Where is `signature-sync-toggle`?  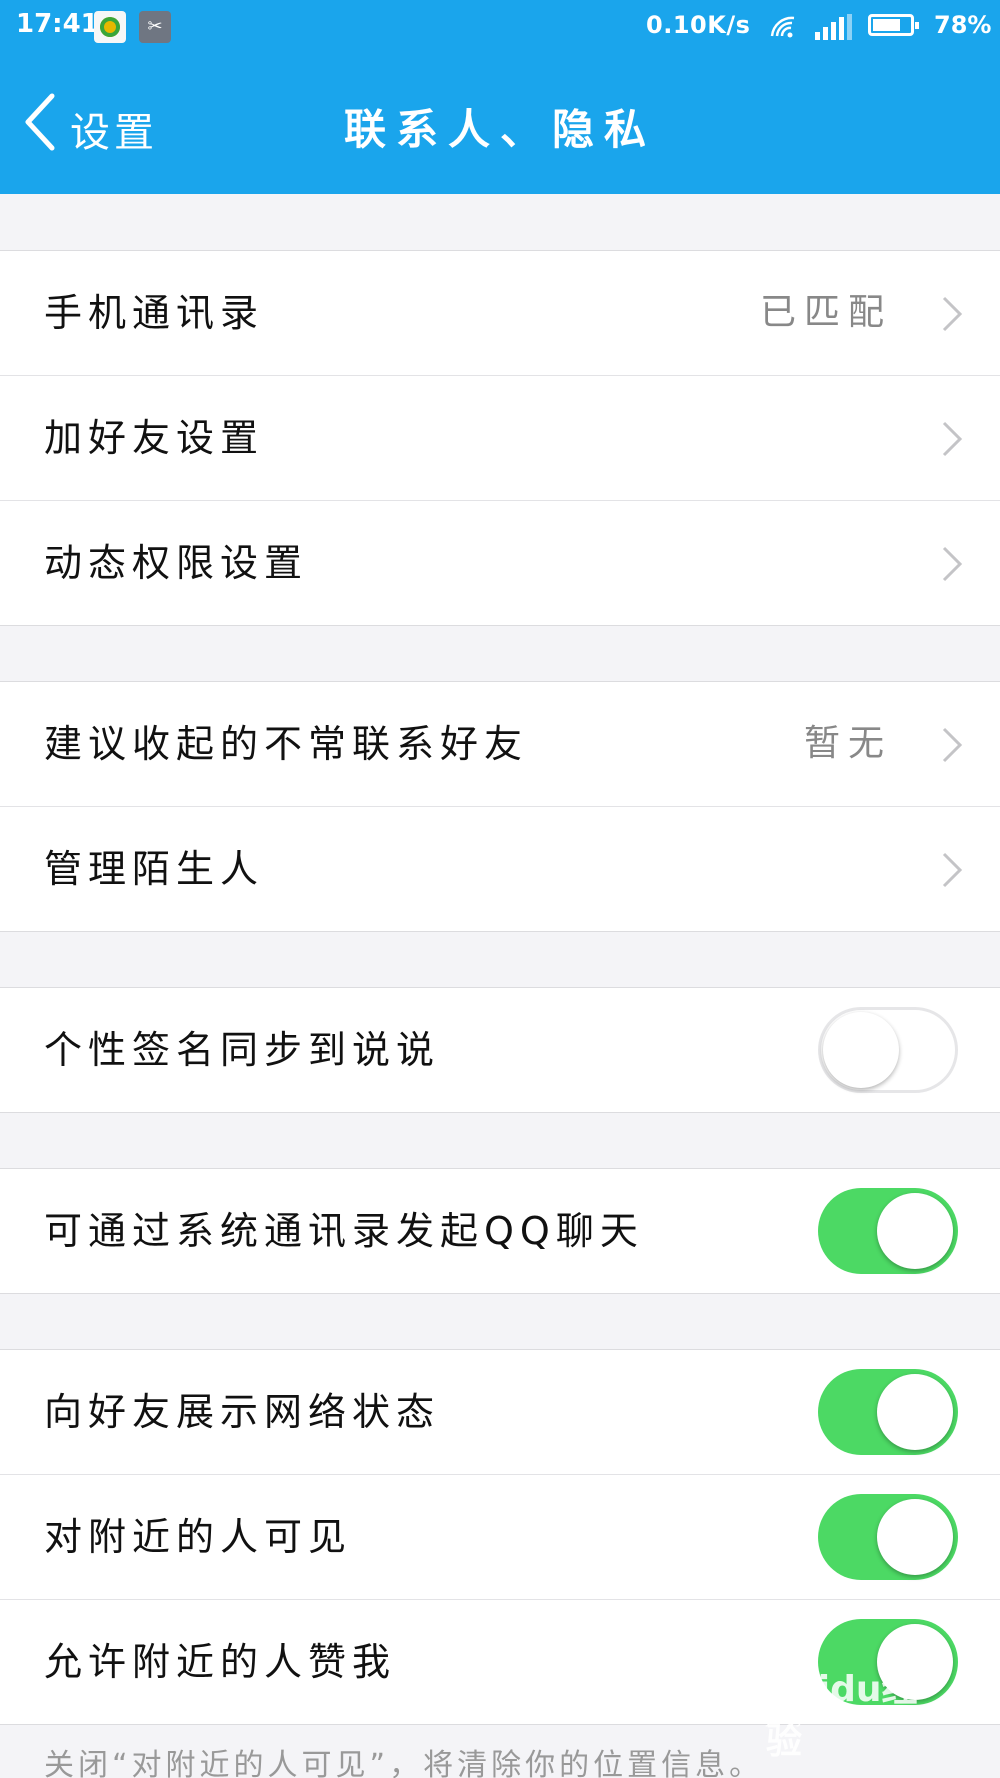
signature-sync-toggle is located at coordinates (888, 1050).